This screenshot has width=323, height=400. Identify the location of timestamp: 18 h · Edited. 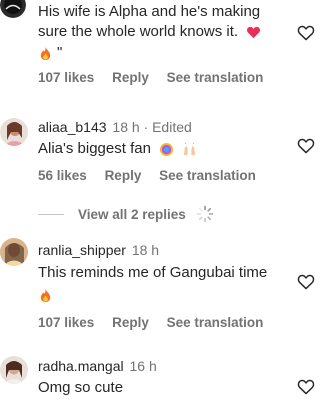
(152, 127).